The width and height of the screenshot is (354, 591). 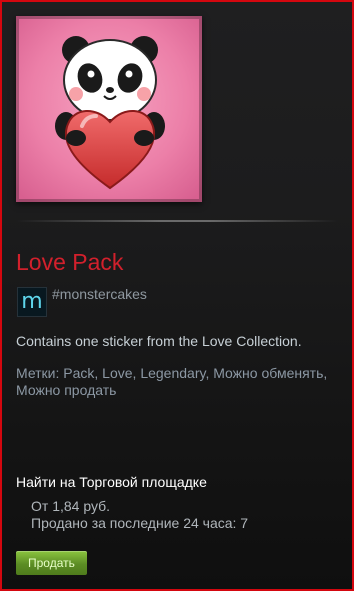 What do you see at coordinates (70, 262) in the screenshot?
I see `item-title: Love Pack` at bounding box center [70, 262].